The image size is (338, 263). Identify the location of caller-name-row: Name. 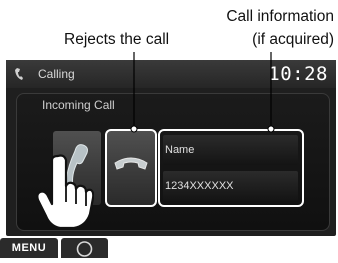
(230, 150).